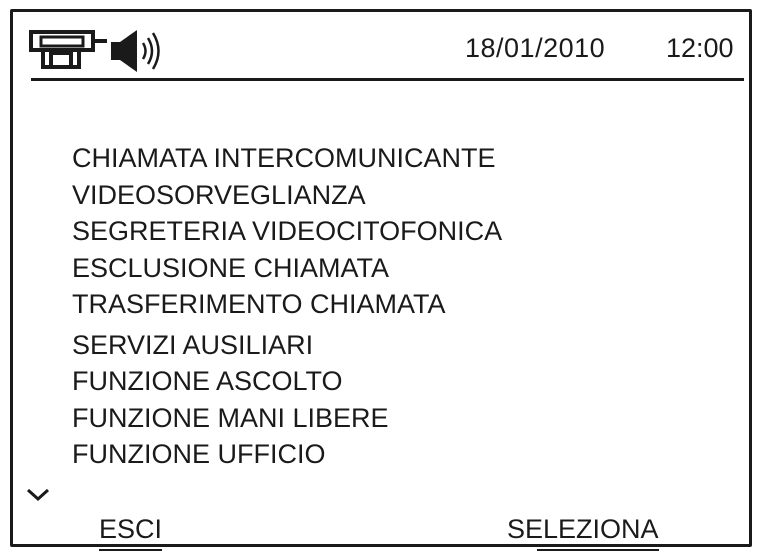 The height and width of the screenshot is (560, 768). What do you see at coordinates (598, 550) in the screenshot?
I see `seleziona-underline` at bounding box center [598, 550].